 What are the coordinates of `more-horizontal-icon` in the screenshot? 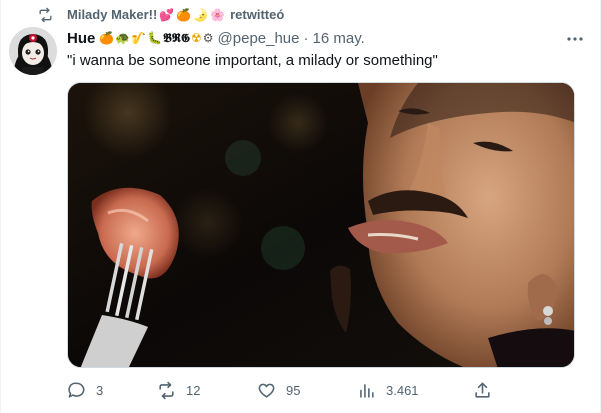 It's located at (575, 39).